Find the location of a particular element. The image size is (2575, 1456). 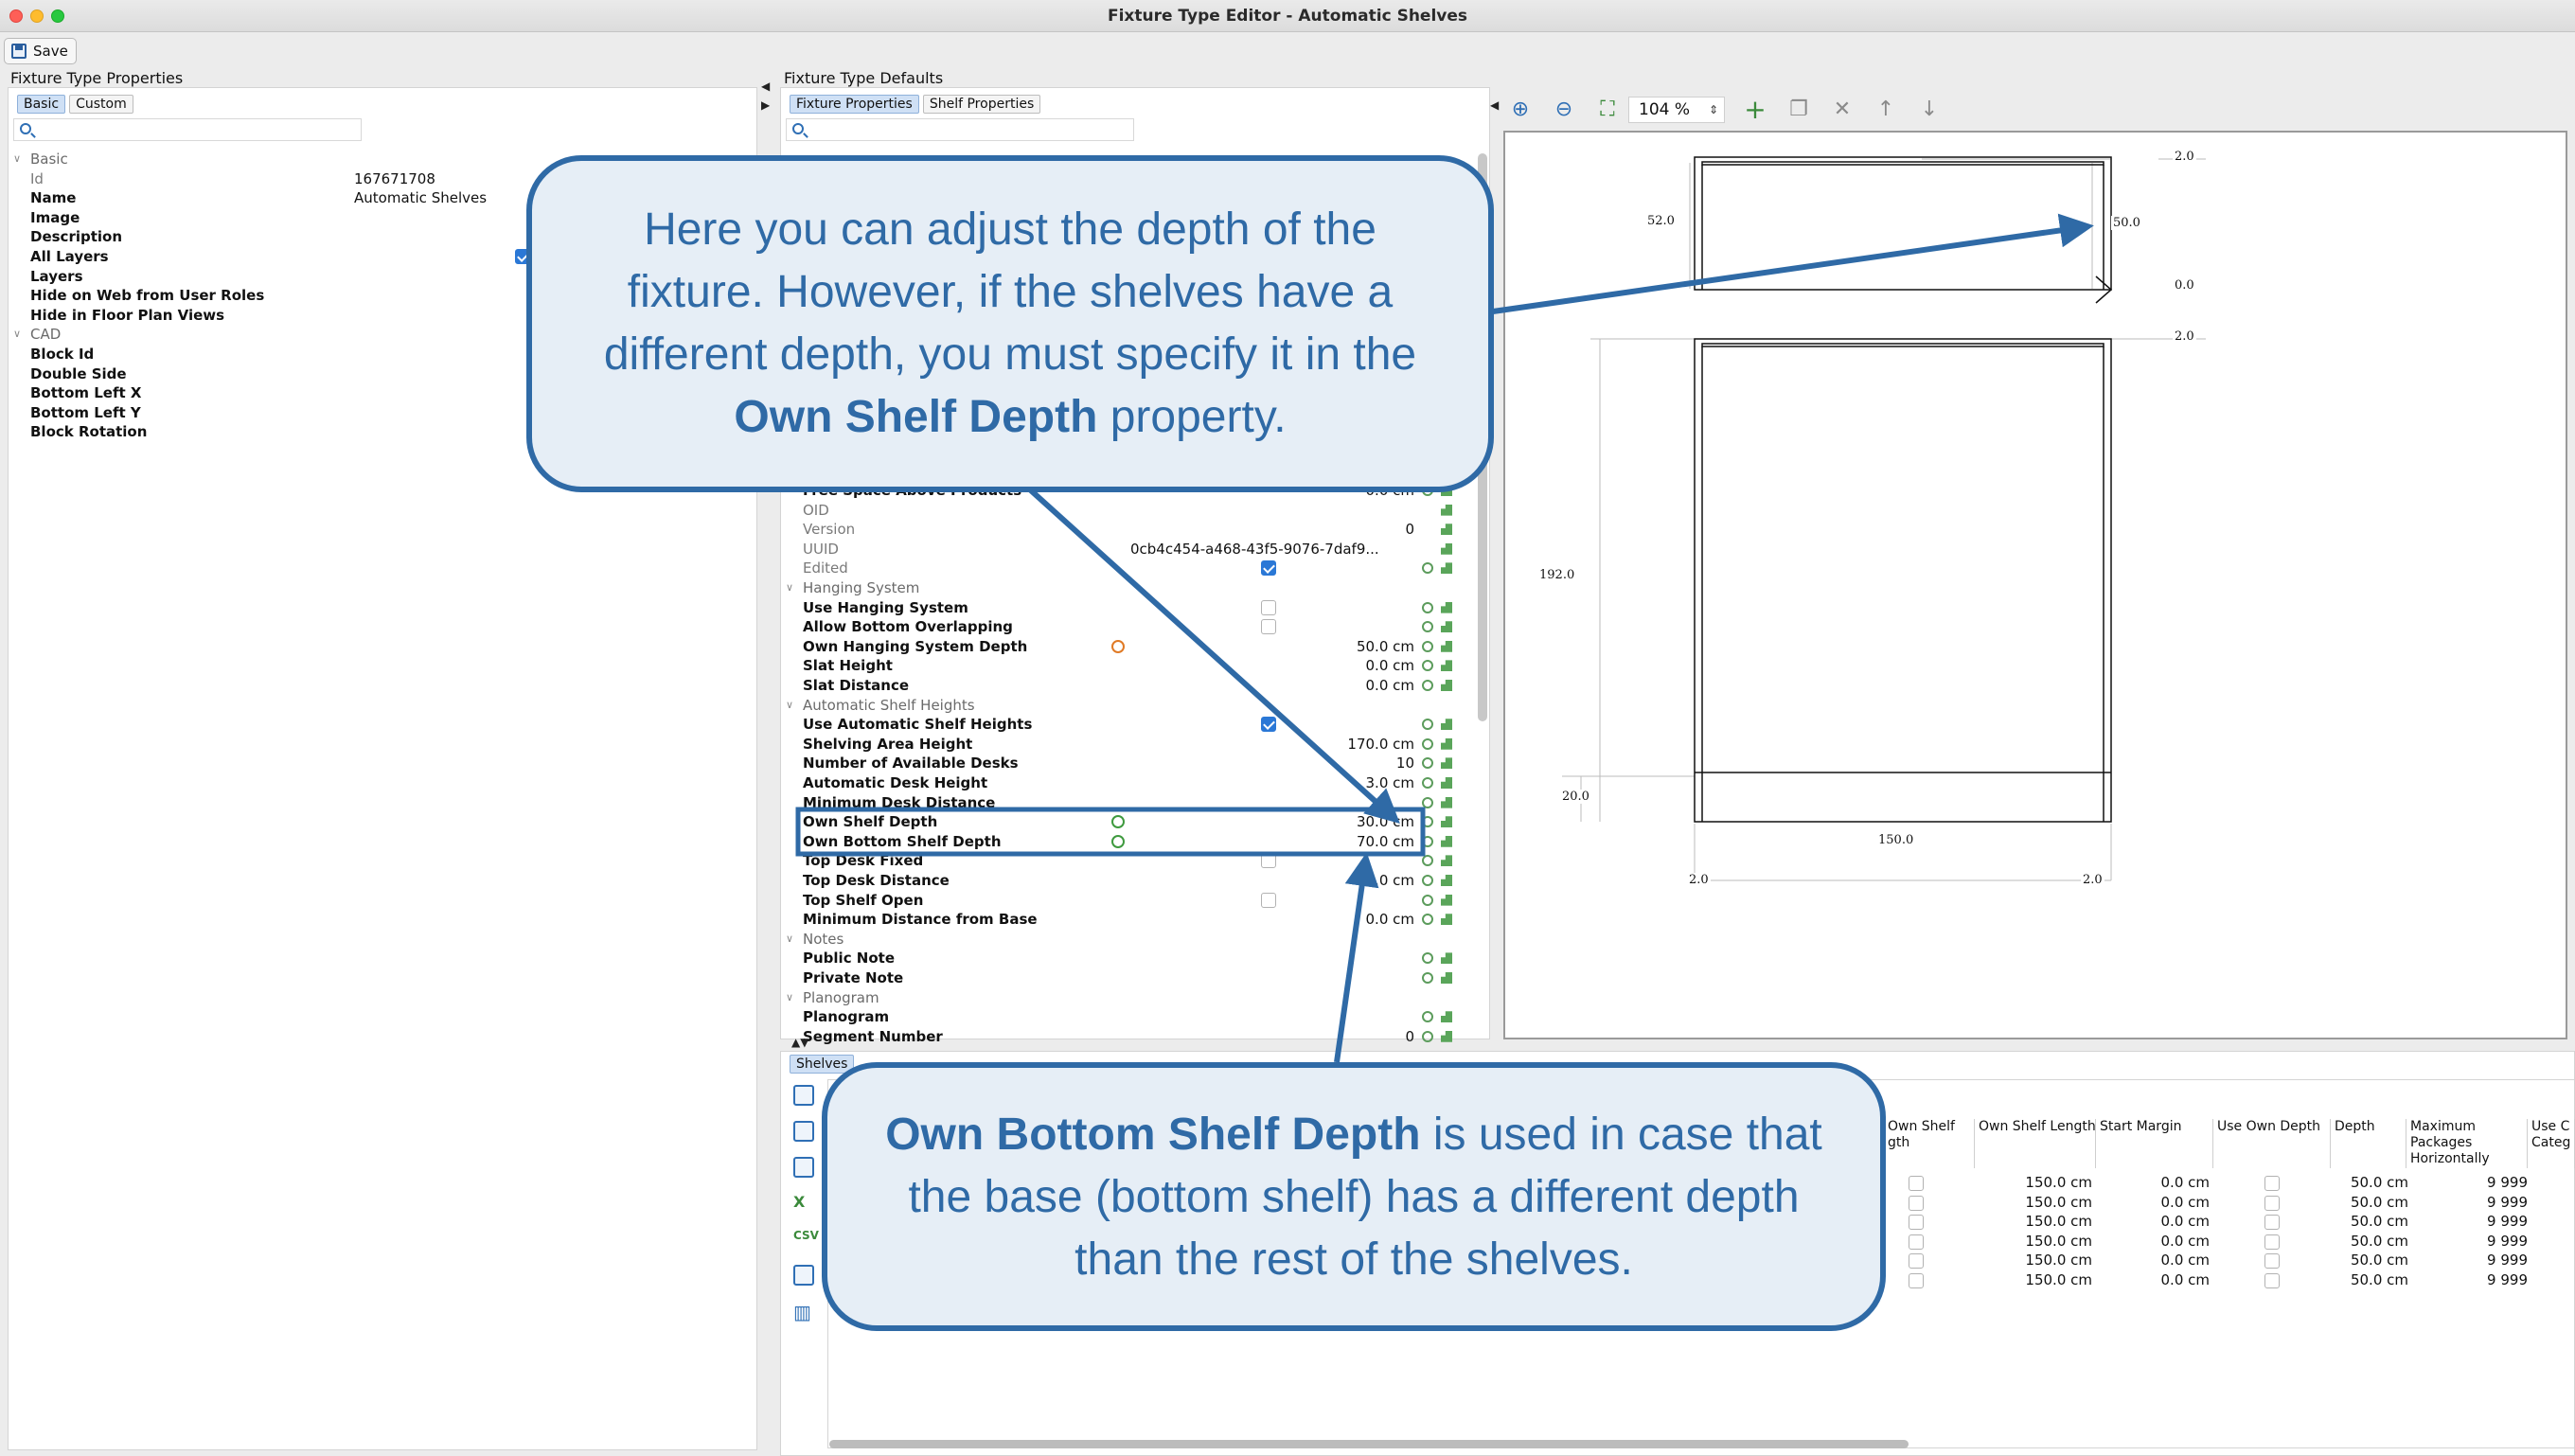

property-row: Public Note is located at coordinates (1130, 959).